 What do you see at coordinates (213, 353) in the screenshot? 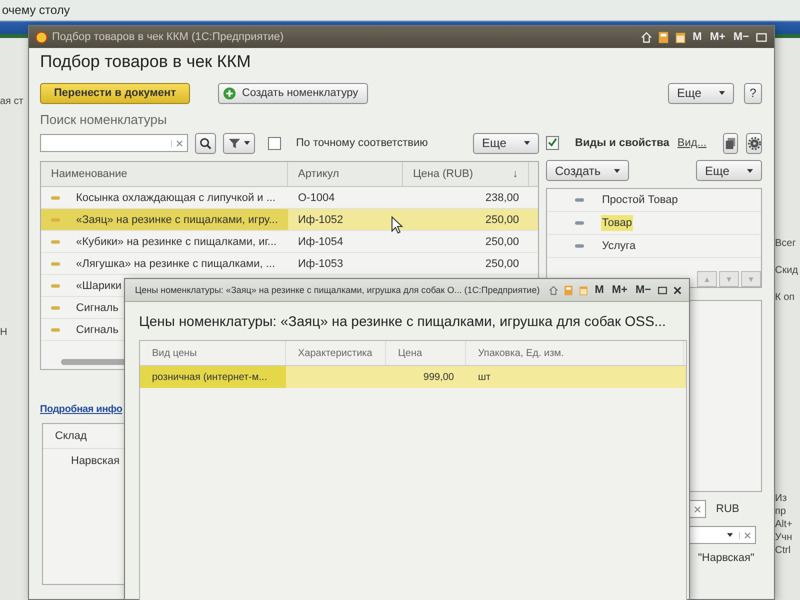
I see `column-header: Вид цены` at bounding box center [213, 353].